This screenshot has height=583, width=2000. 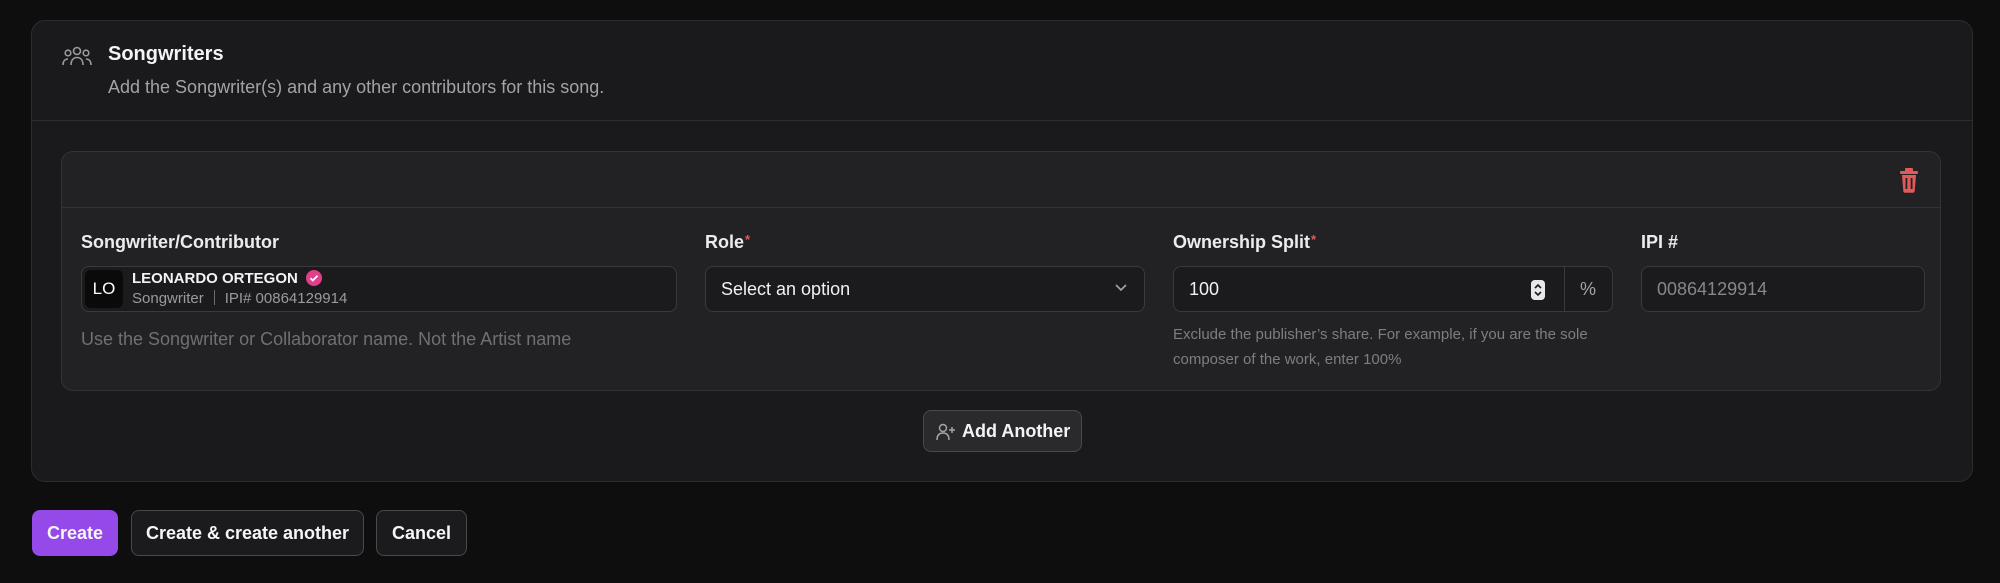 I want to click on ownership-label: Ownership Split*, so click(x=1244, y=242).